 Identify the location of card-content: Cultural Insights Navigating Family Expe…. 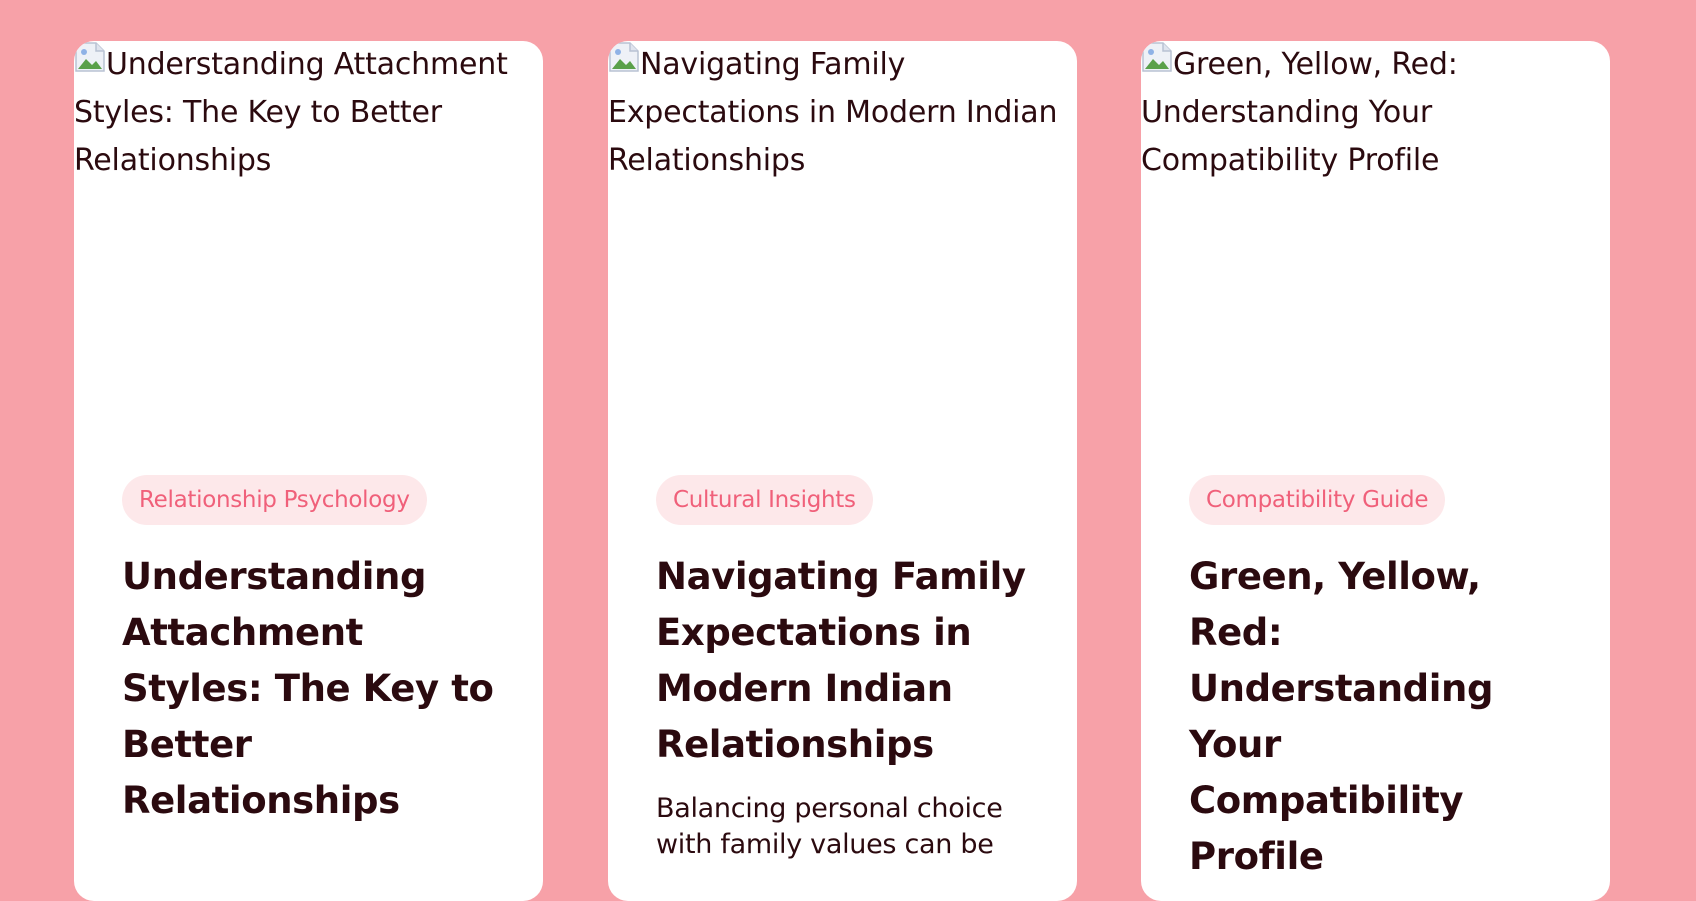
(842, 669).